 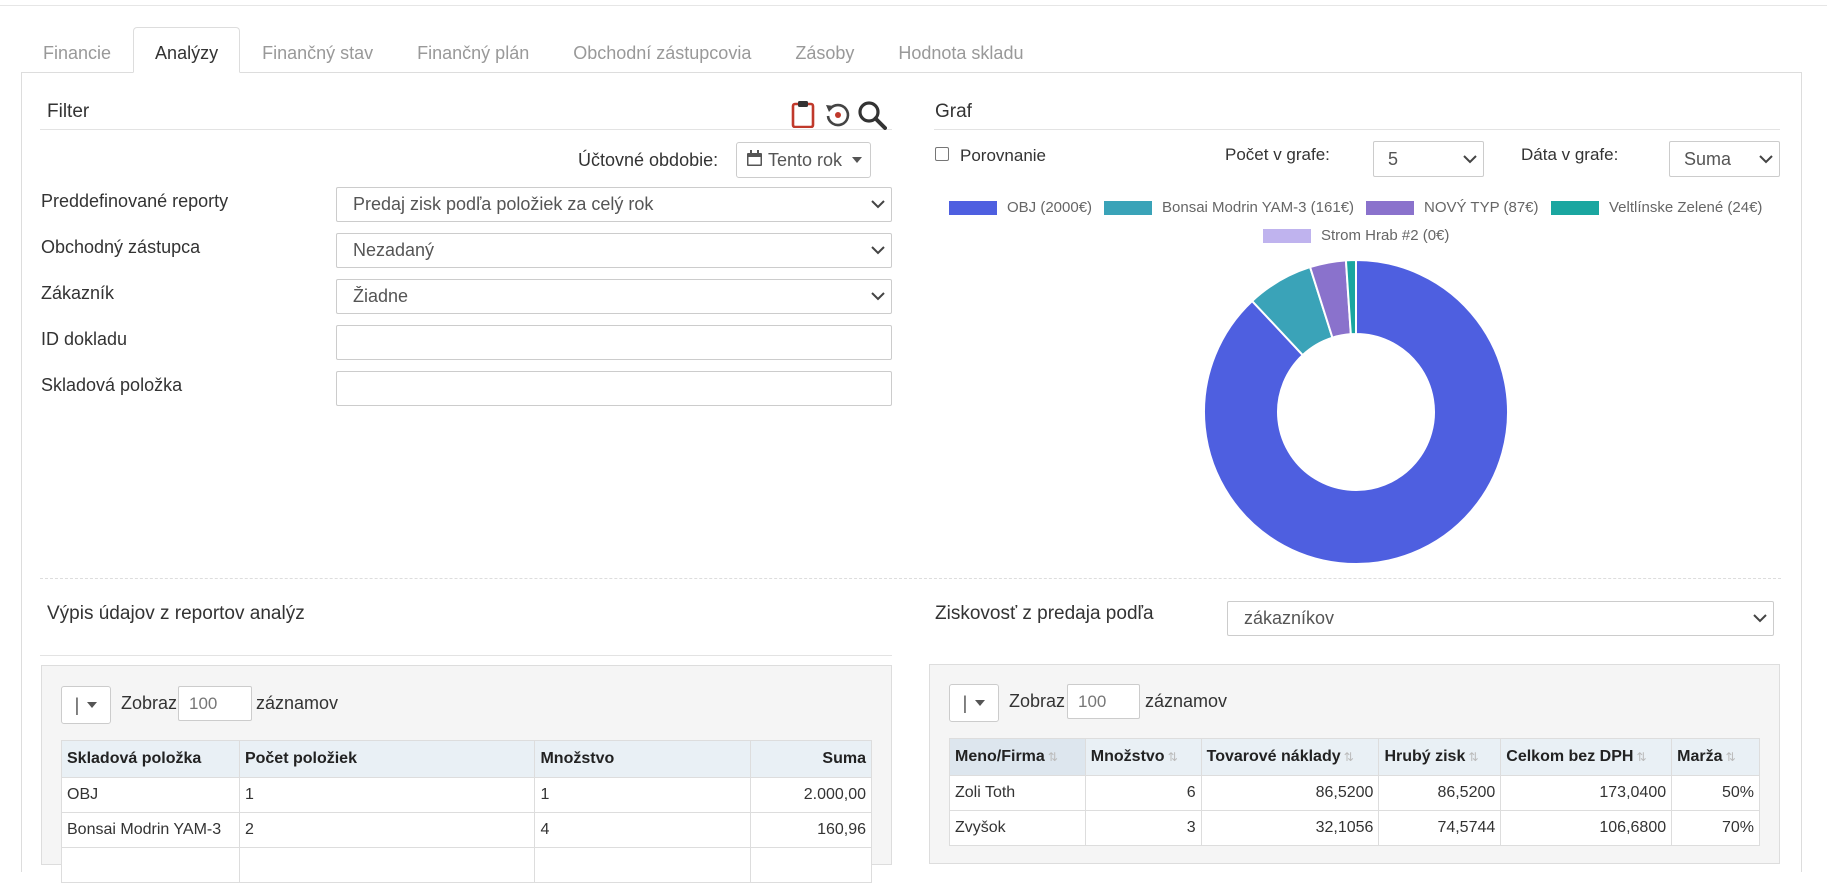 I want to click on graph-title: Graf, so click(x=953, y=111).